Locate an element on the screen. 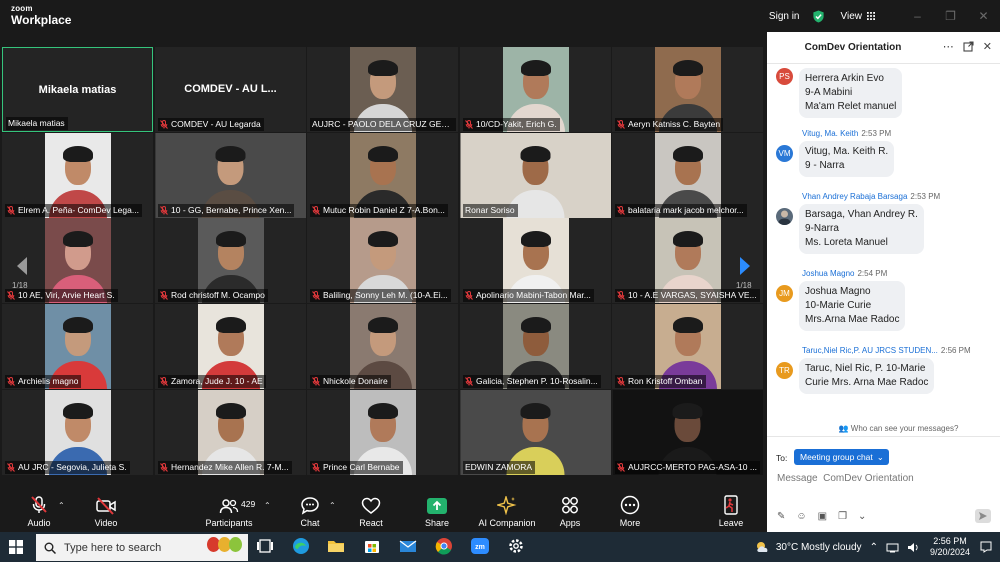  participant-name-label: 10/CD-Yakit, Erich G. is located at coordinates (511, 124).